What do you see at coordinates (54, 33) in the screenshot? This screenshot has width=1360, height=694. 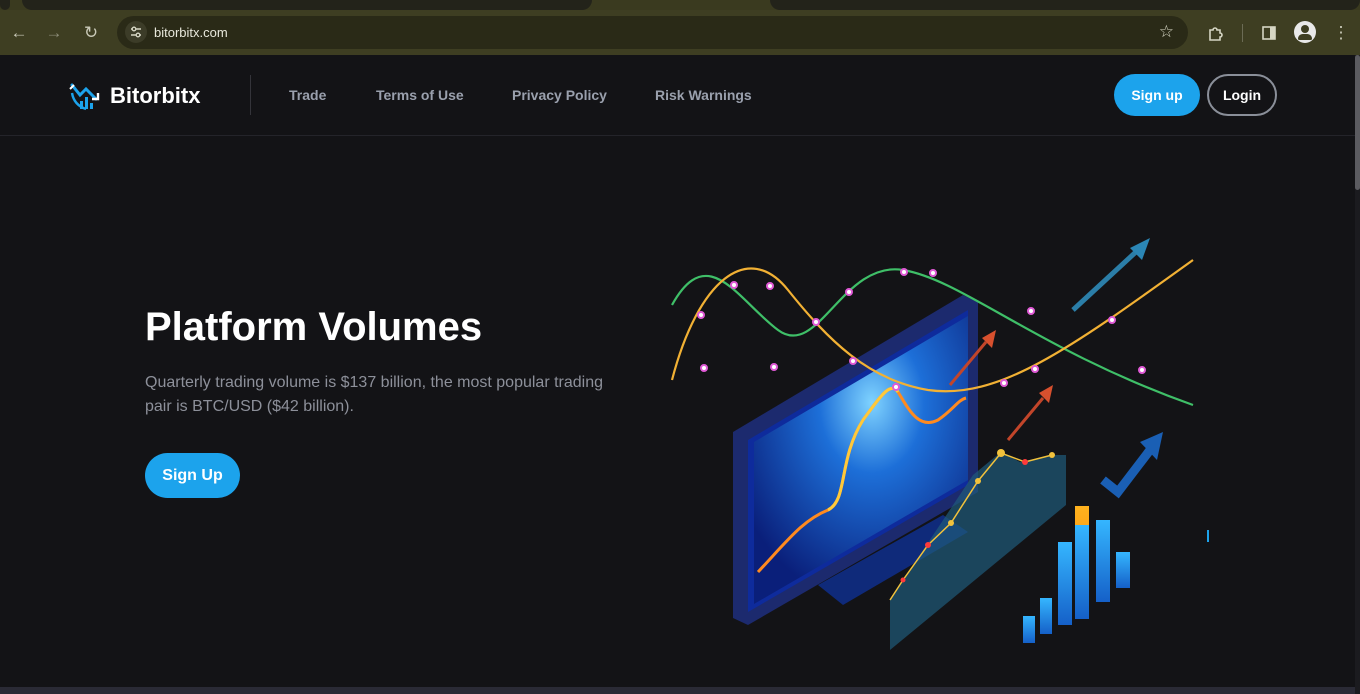 I see `forward-arrow-icon: →` at bounding box center [54, 33].